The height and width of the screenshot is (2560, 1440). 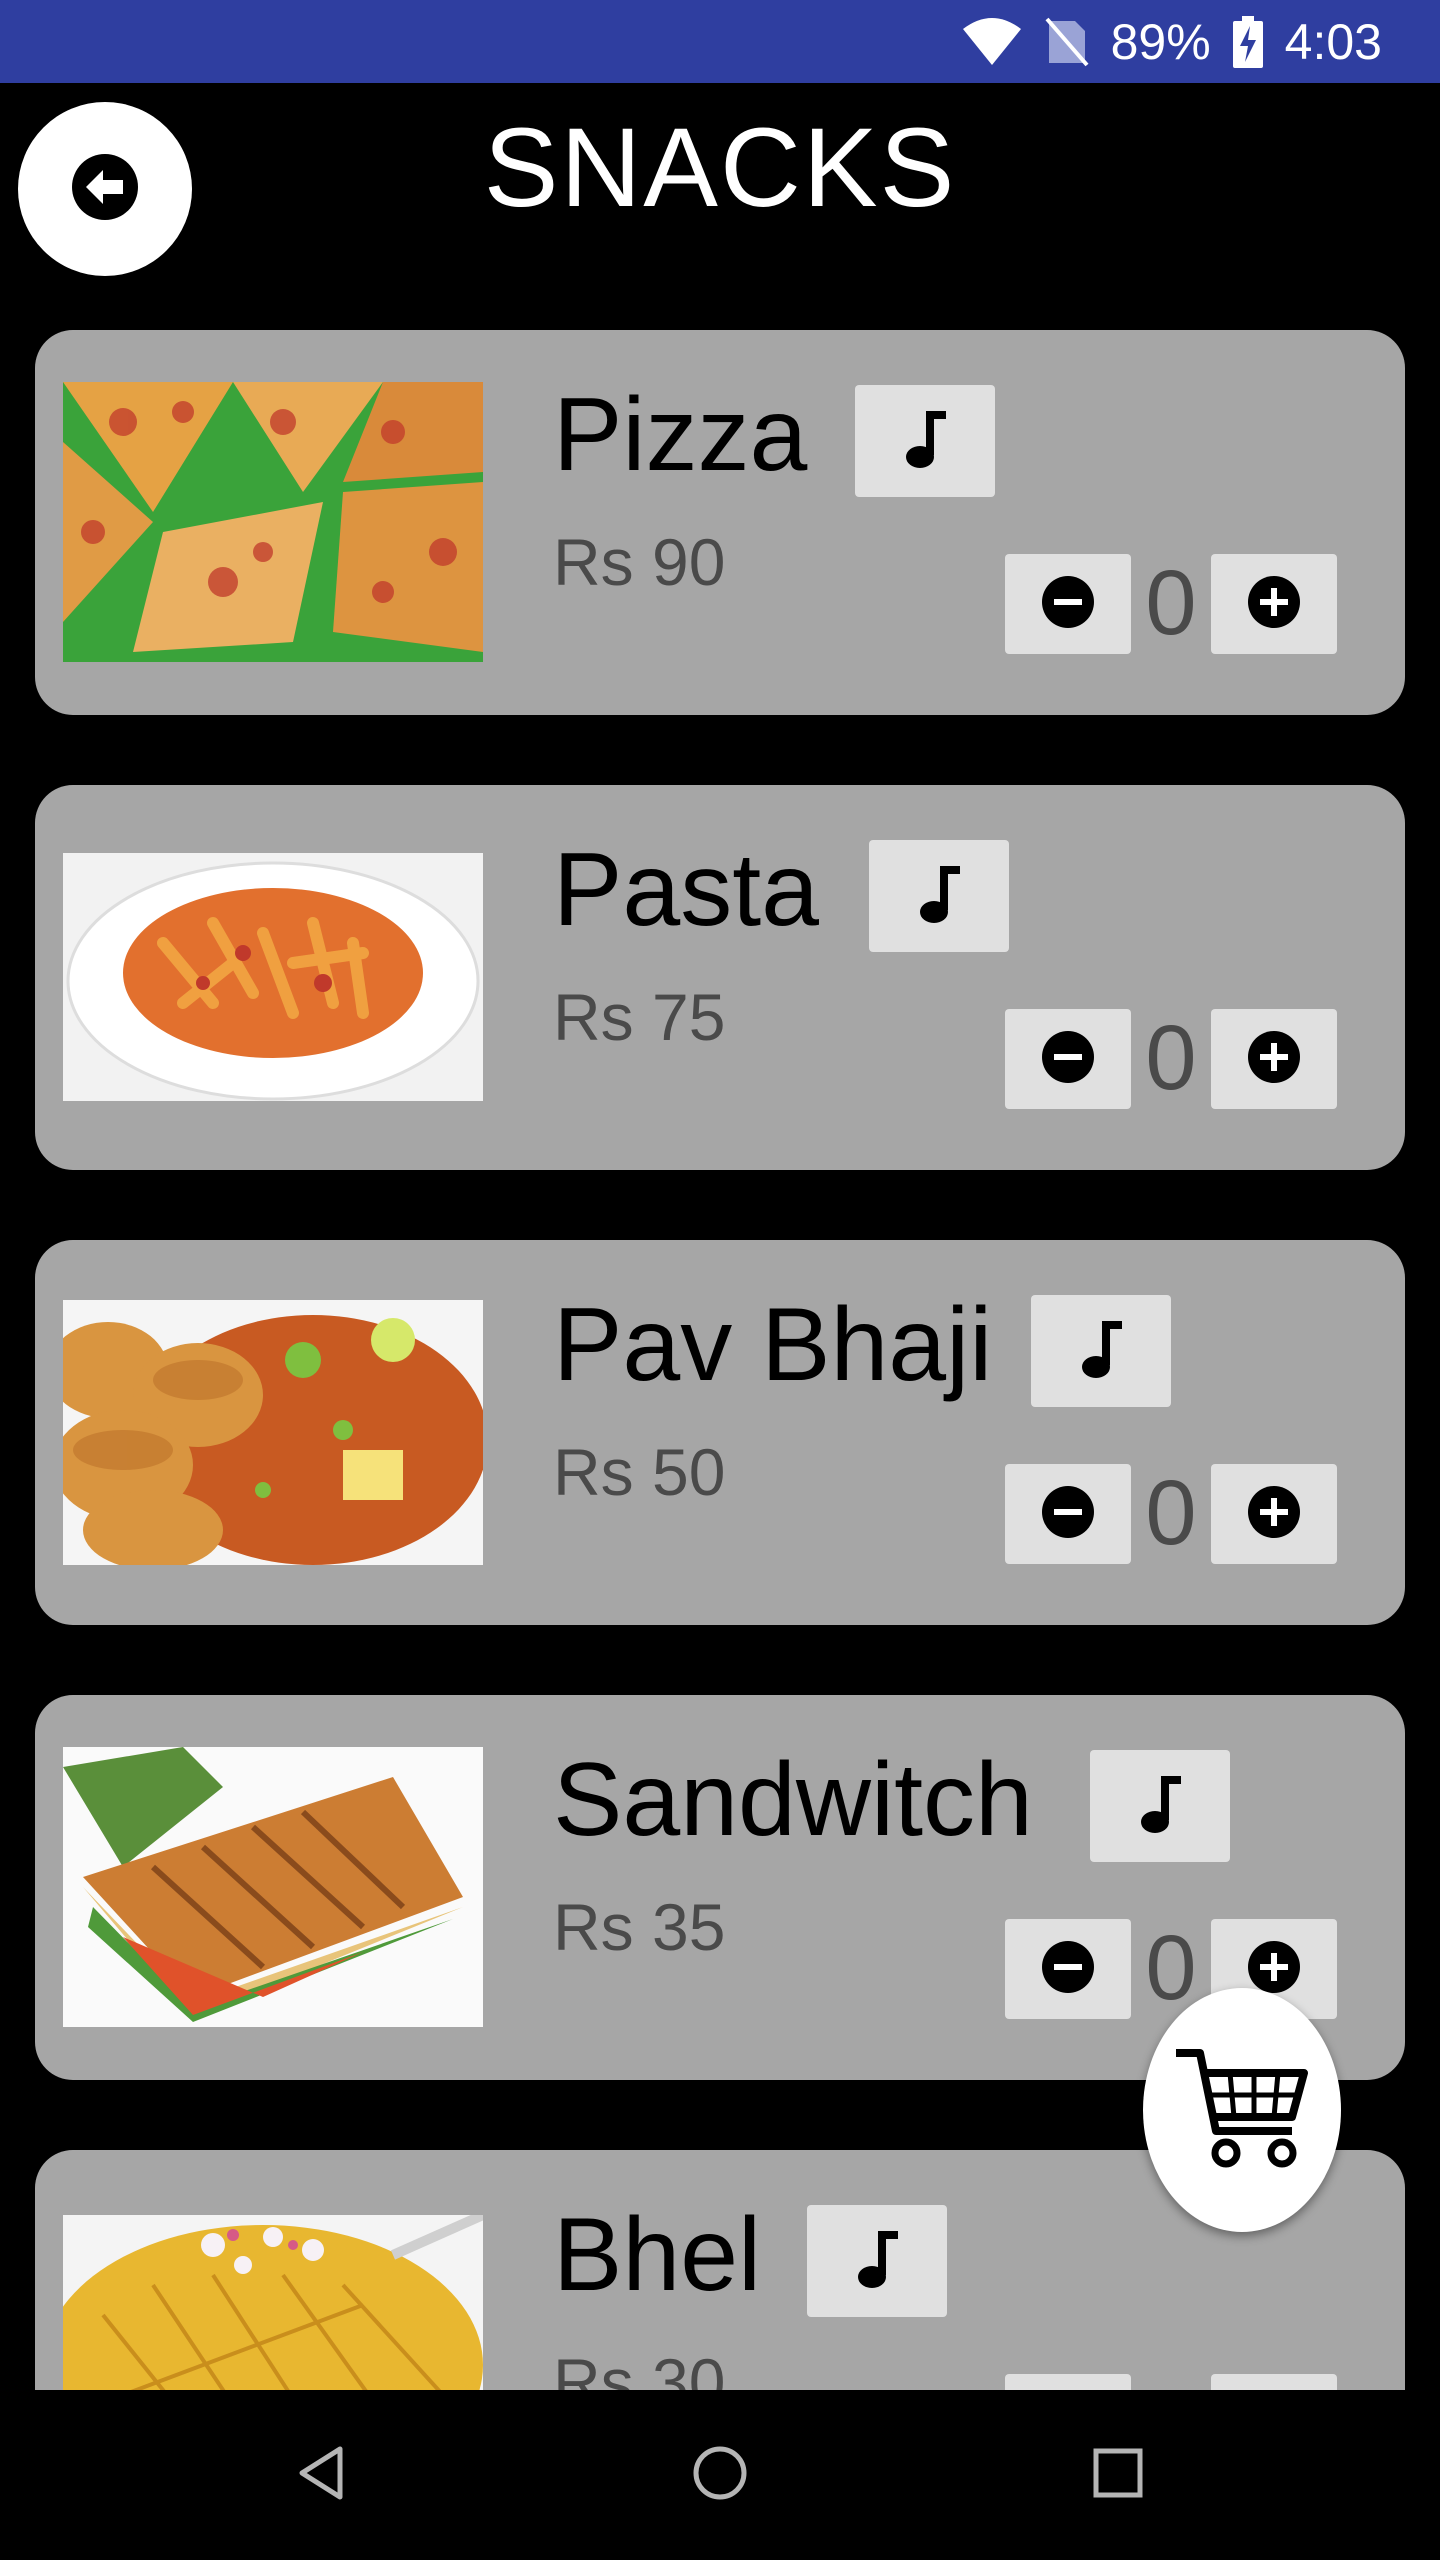 I want to click on sandwich-image, so click(x=273, y=1887).